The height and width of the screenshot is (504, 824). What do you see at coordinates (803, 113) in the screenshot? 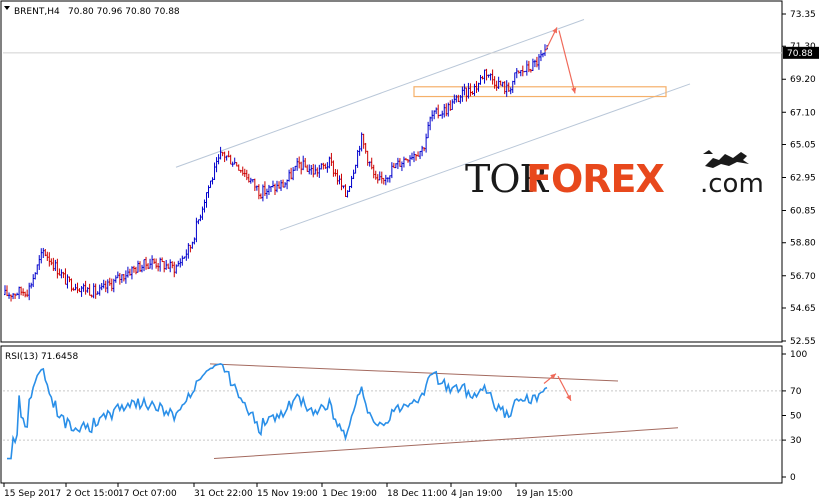
I see `price-tick-label: 67.10` at bounding box center [803, 113].